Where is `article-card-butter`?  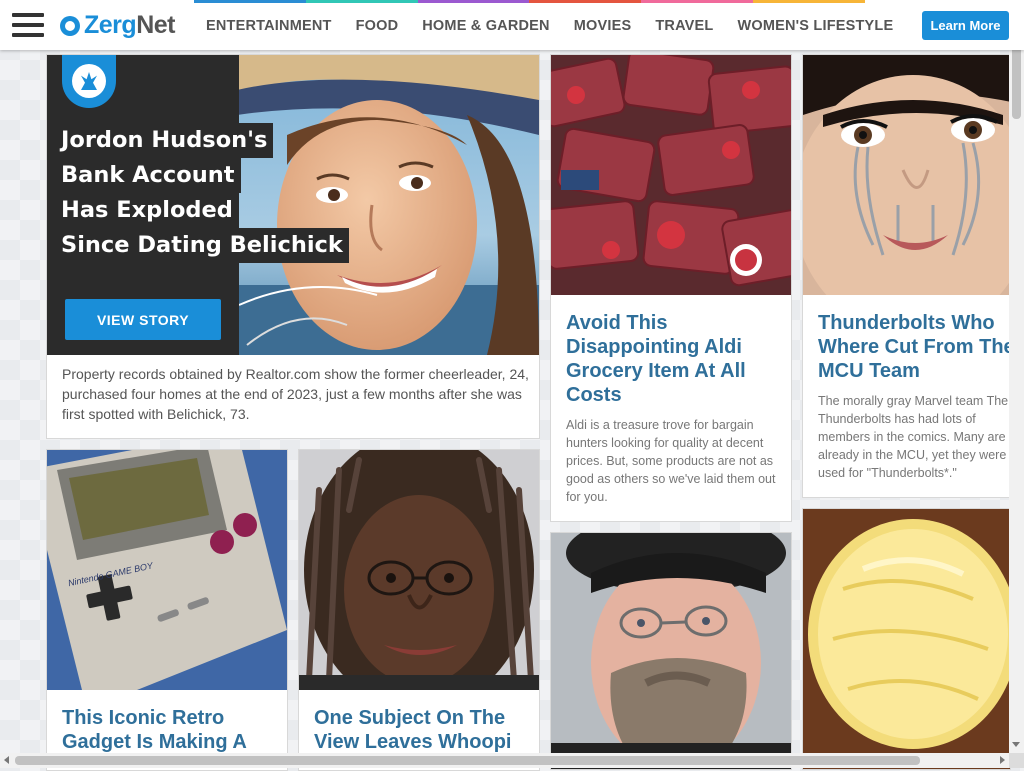 article-card-butter is located at coordinates (906, 639).